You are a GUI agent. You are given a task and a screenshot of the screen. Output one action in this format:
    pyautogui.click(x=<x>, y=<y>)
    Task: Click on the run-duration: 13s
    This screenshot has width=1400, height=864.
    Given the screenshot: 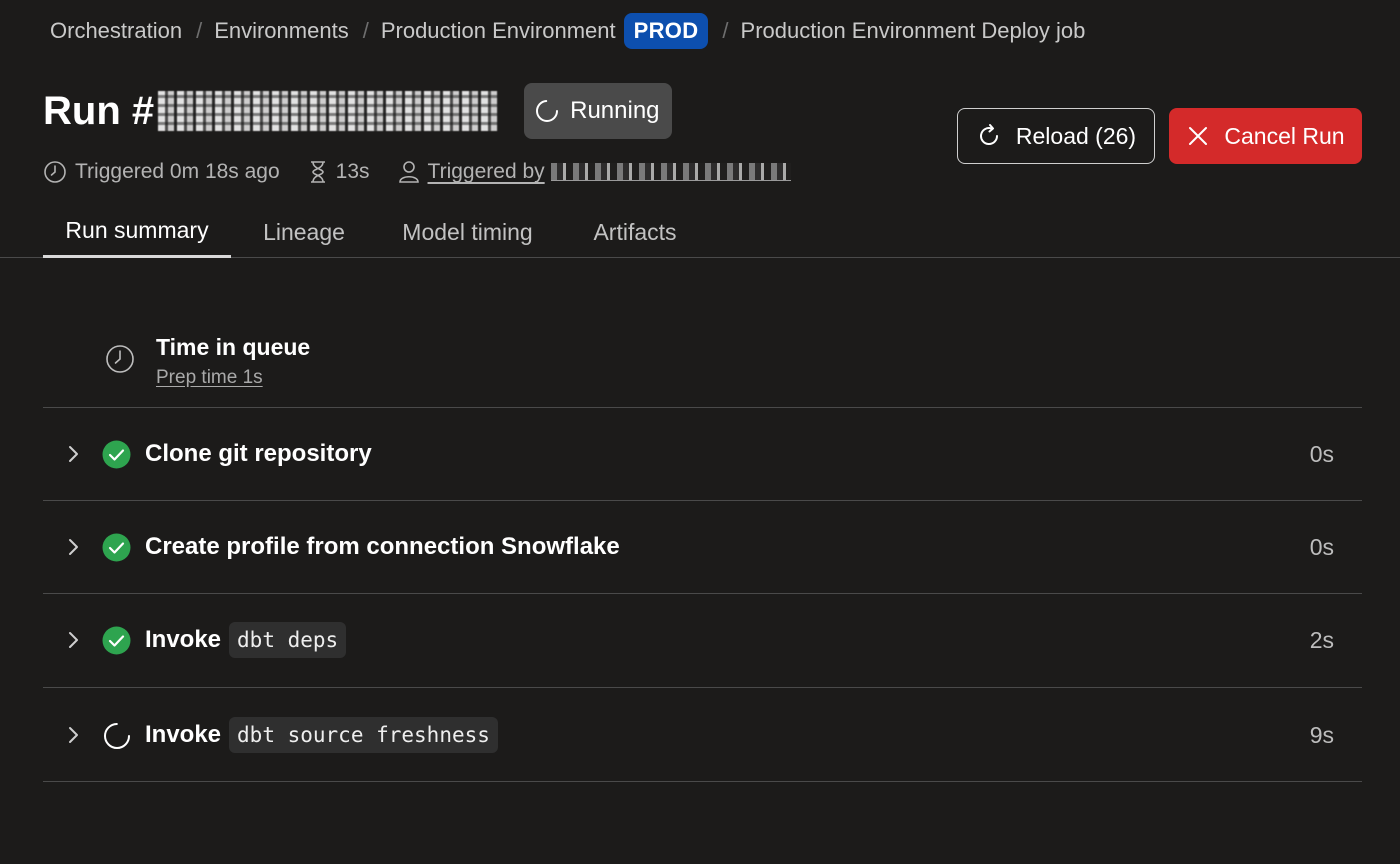 What is the action you would take?
    pyautogui.click(x=339, y=172)
    